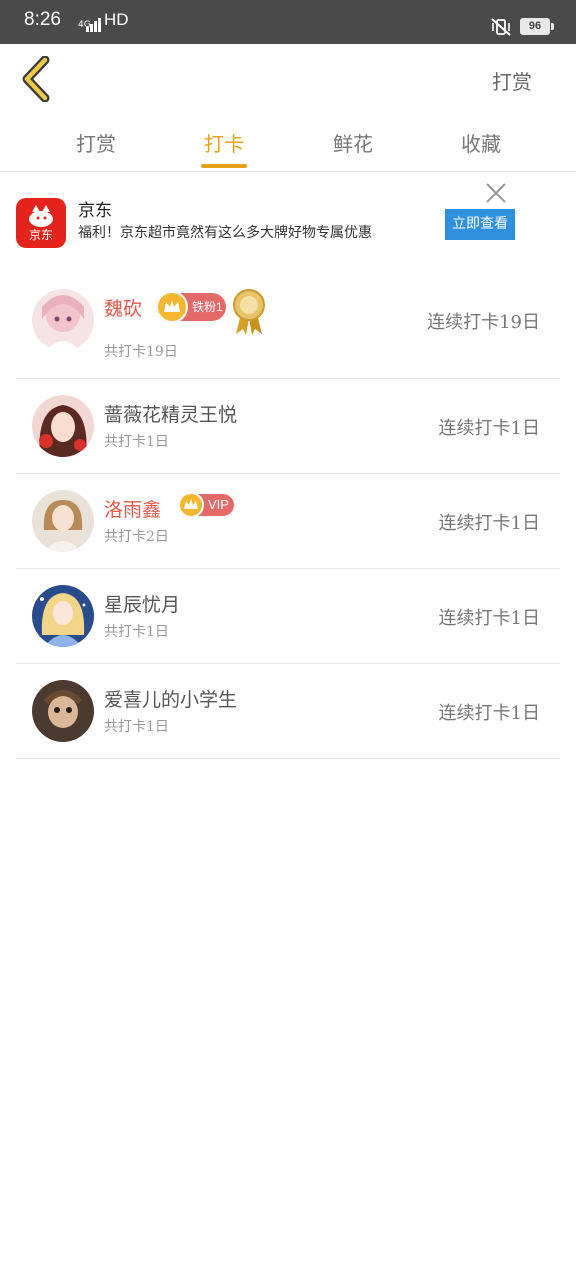  I want to click on user-name: 爱喜儿的小学生, so click(170, 698).